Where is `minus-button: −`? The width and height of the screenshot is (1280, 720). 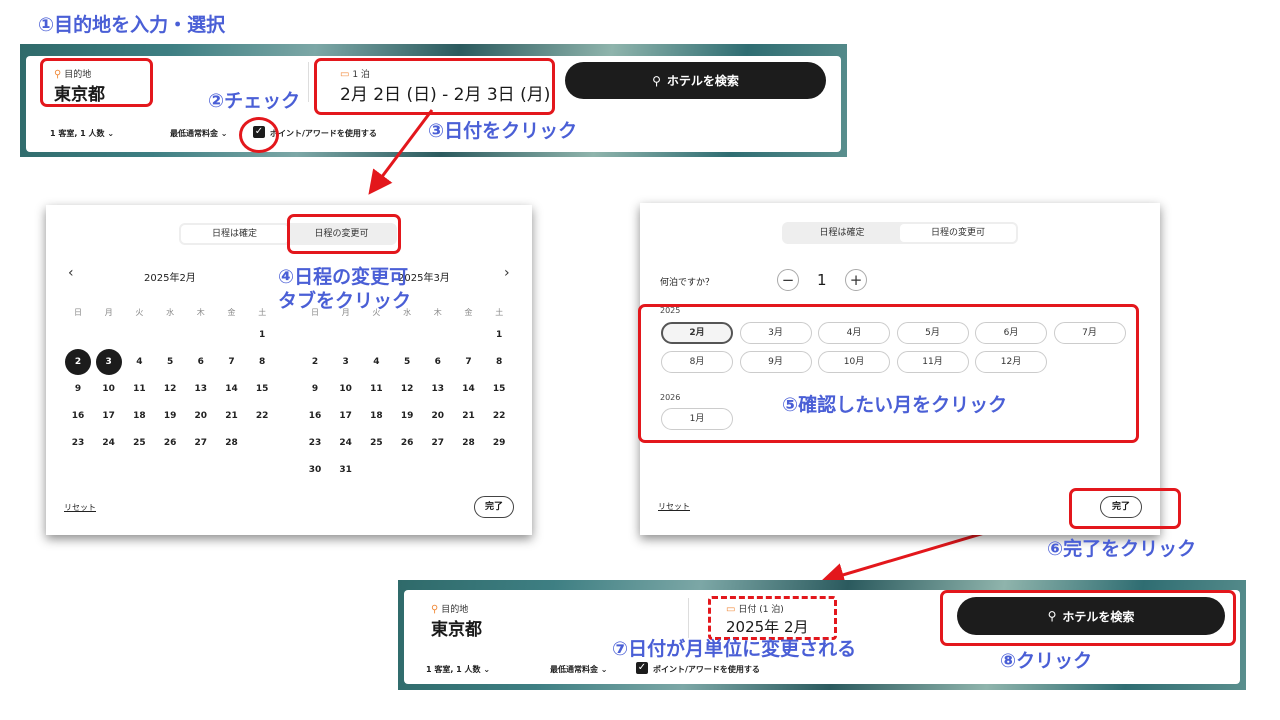
minus-button: − is located at coordinates (788, 280).